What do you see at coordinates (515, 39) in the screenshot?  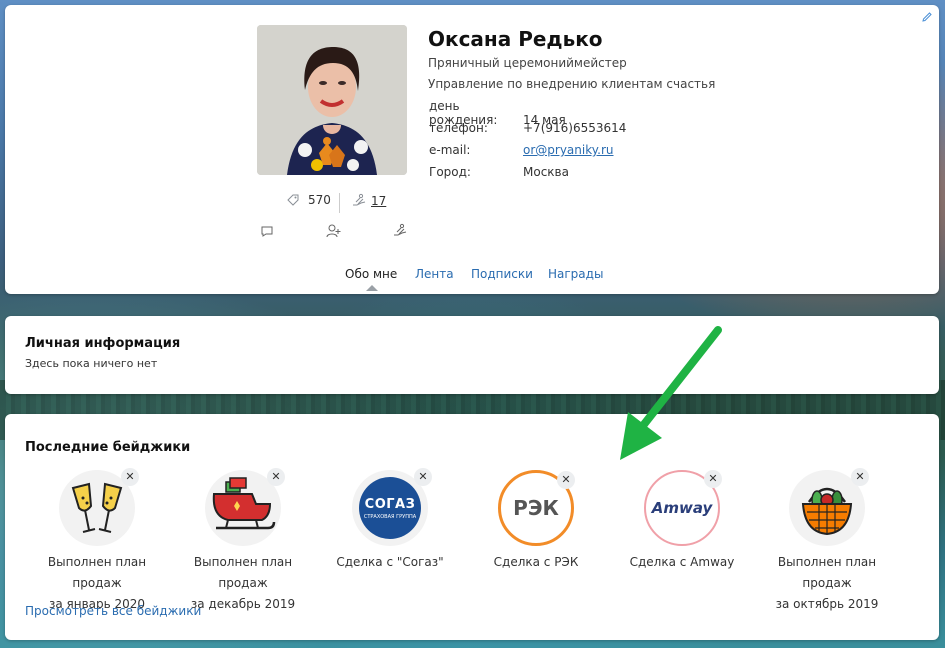 I see `user-name: Оксана Редько` at bounding box center [515, 39].